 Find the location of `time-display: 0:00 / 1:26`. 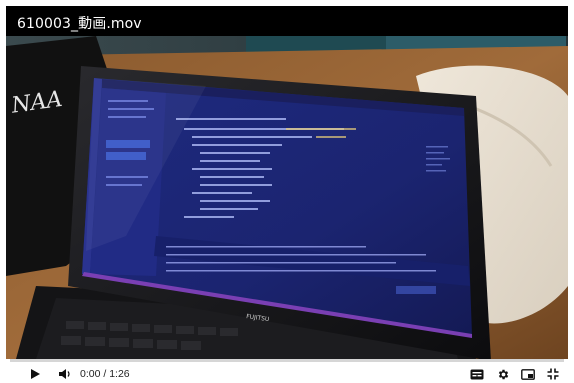

time-display: 0:00 / 1:26 is located at coordinates (105, 374).